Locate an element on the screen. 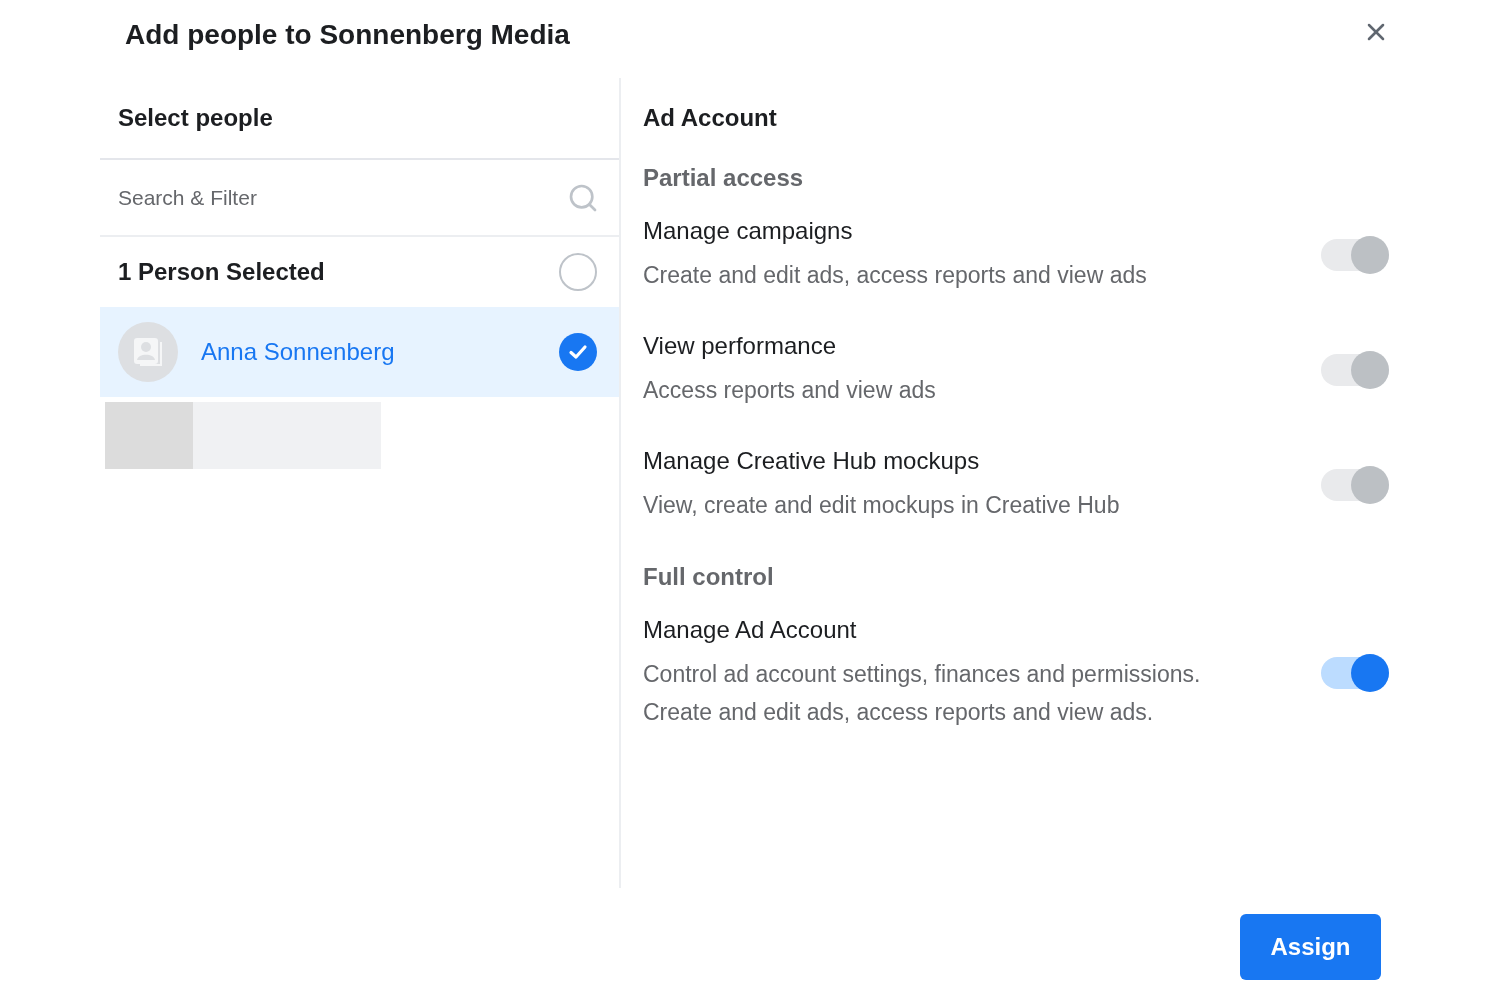 The width and height of the screenshot is (1500, 1000). dialog-title: Add people to Sonnenberg Media is located at coordinates (347, 35).